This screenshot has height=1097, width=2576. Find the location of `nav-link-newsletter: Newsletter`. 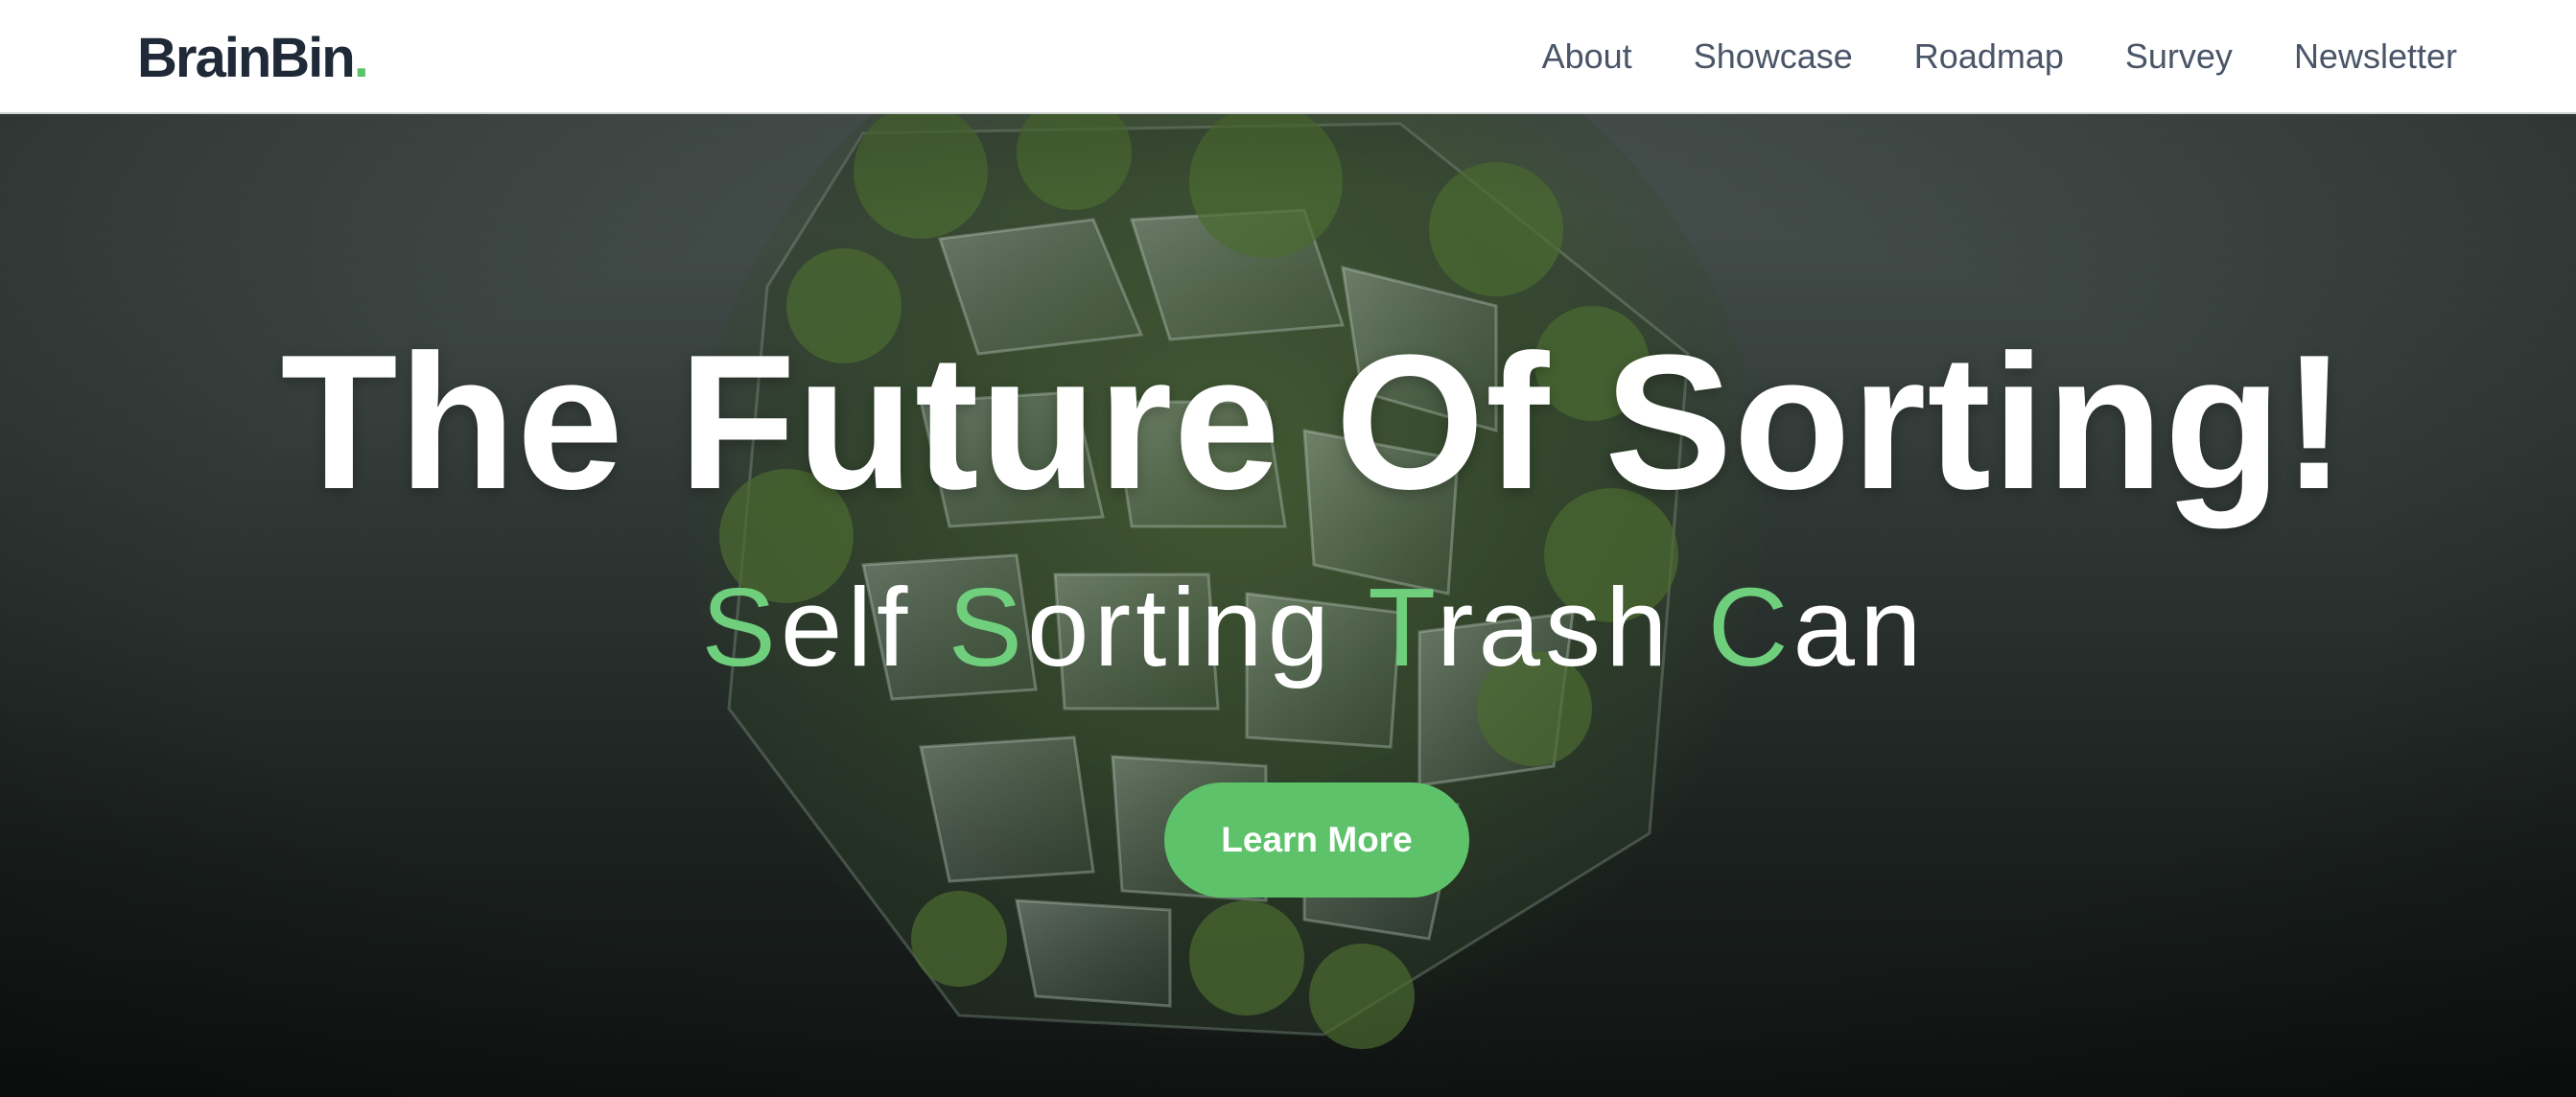

nav-link-newsletter: Newsletter is located at coordinates (2375, 56).